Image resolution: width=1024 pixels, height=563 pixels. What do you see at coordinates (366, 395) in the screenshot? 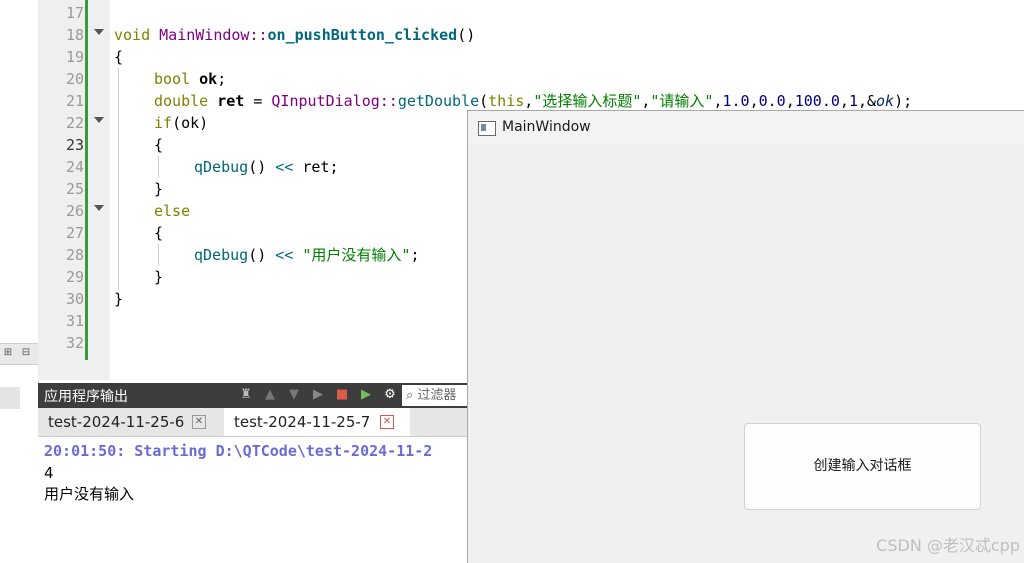
I see `debug-run-icon: ▶` at bounding box center [366, 395].